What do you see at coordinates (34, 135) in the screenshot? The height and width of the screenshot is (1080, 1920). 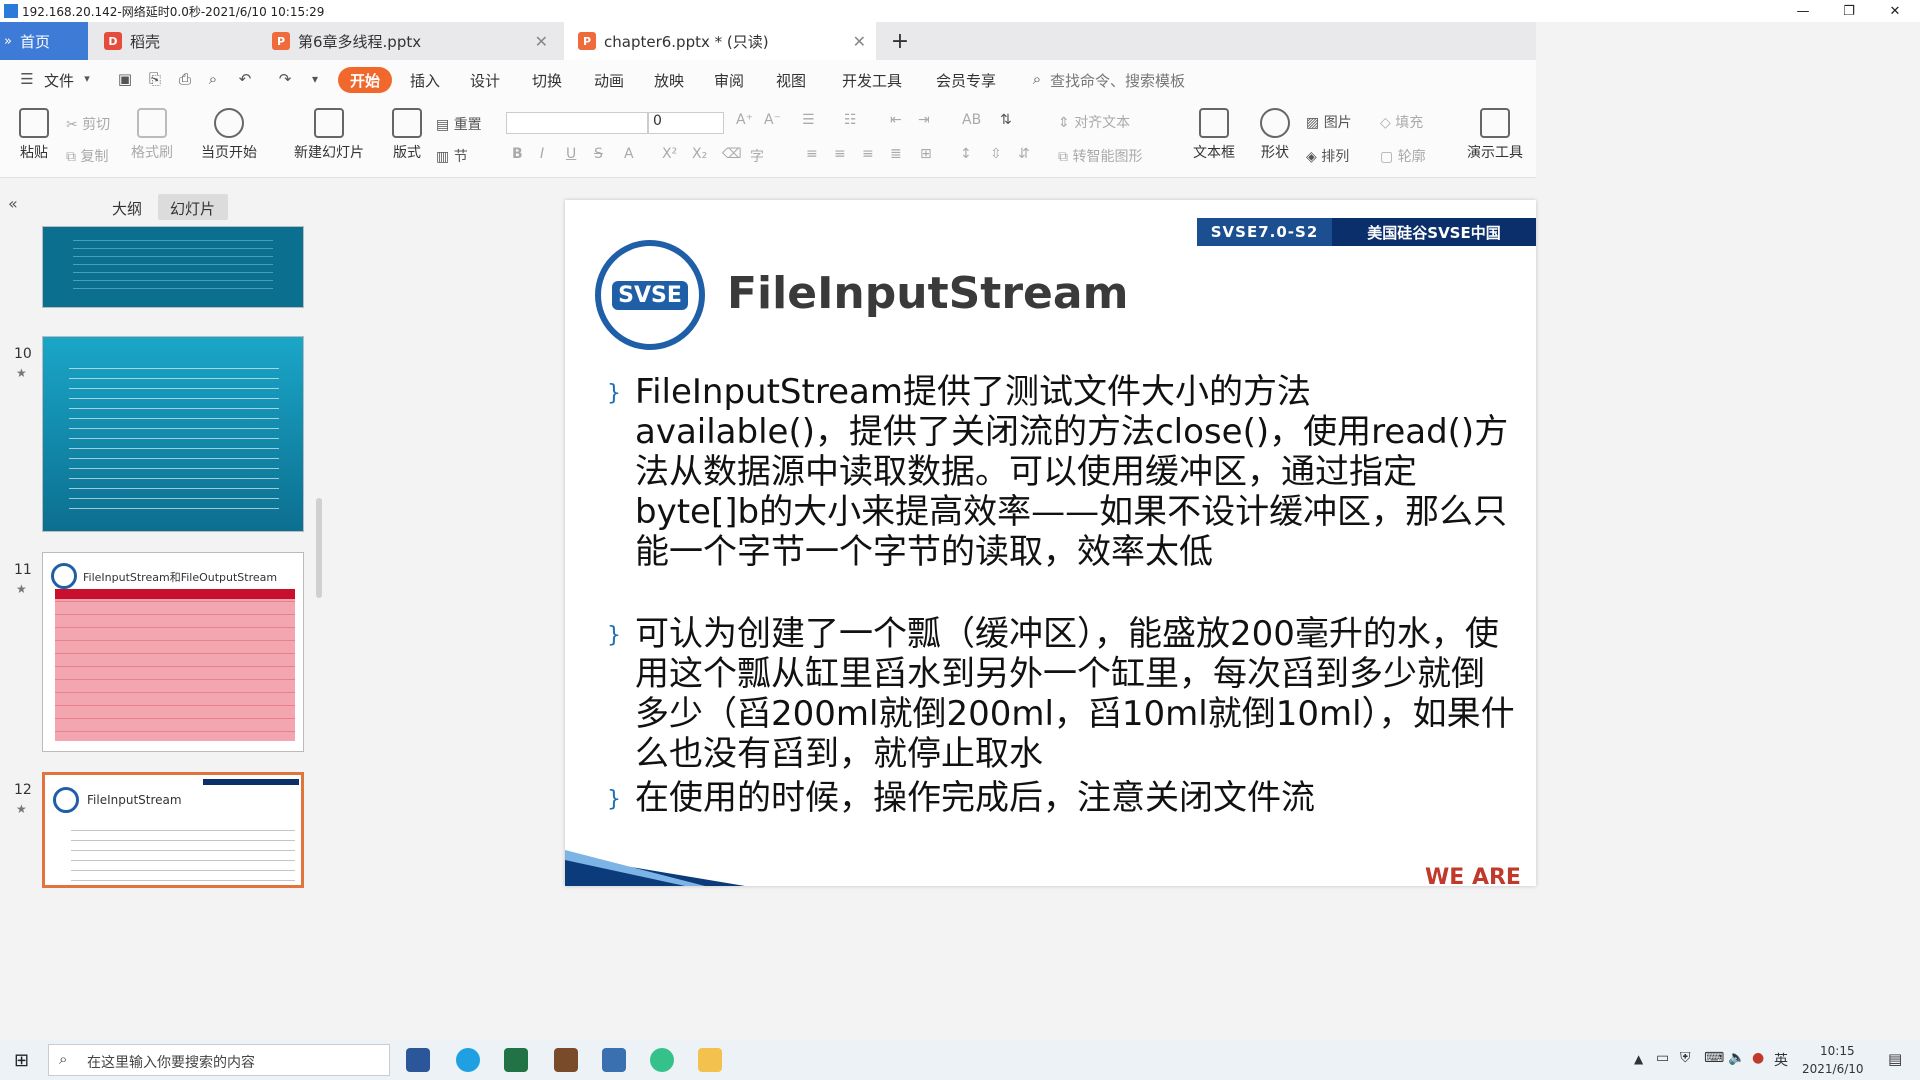 I see `paste-button: 粘贴` at bounding box center [34, 135].